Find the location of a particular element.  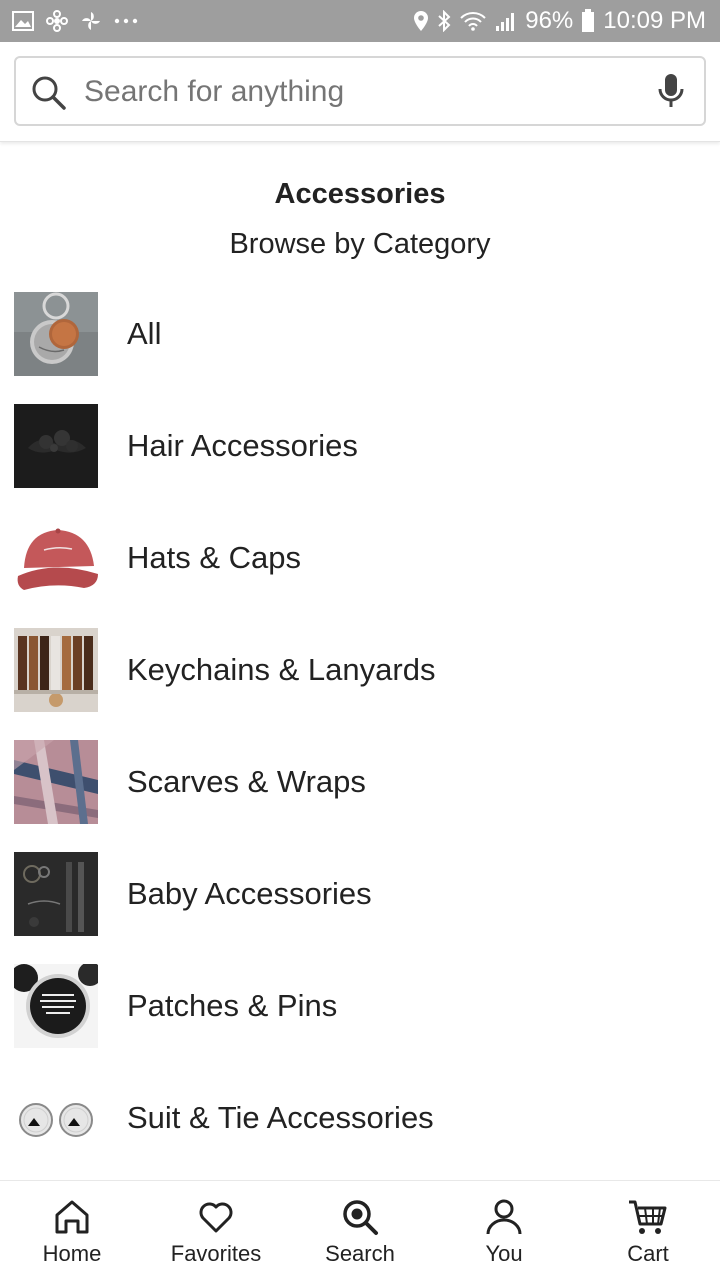

nav-label: Search is located at coordinates (360, 1253).